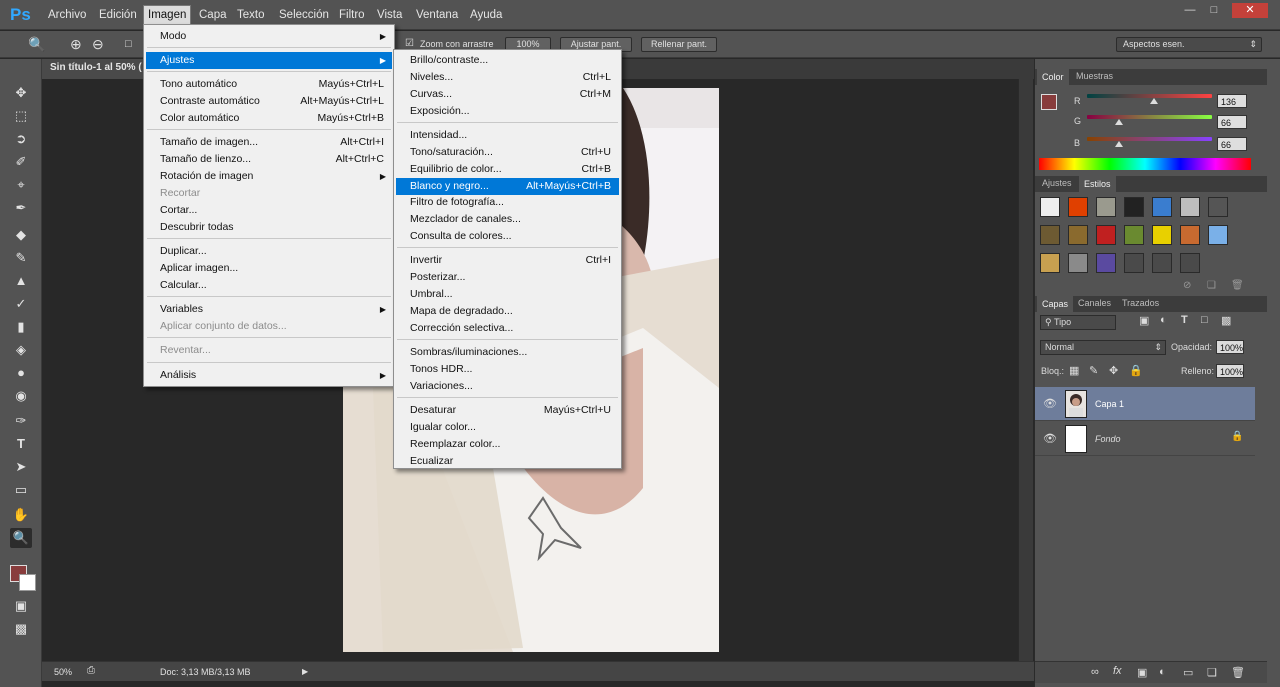 This screenshot has height=687, width=1280. What do you see at coordinates (1136, 370) in the screenshot?
I see `lock-all-icon: 🔒` at bounding box center [1136, 370].